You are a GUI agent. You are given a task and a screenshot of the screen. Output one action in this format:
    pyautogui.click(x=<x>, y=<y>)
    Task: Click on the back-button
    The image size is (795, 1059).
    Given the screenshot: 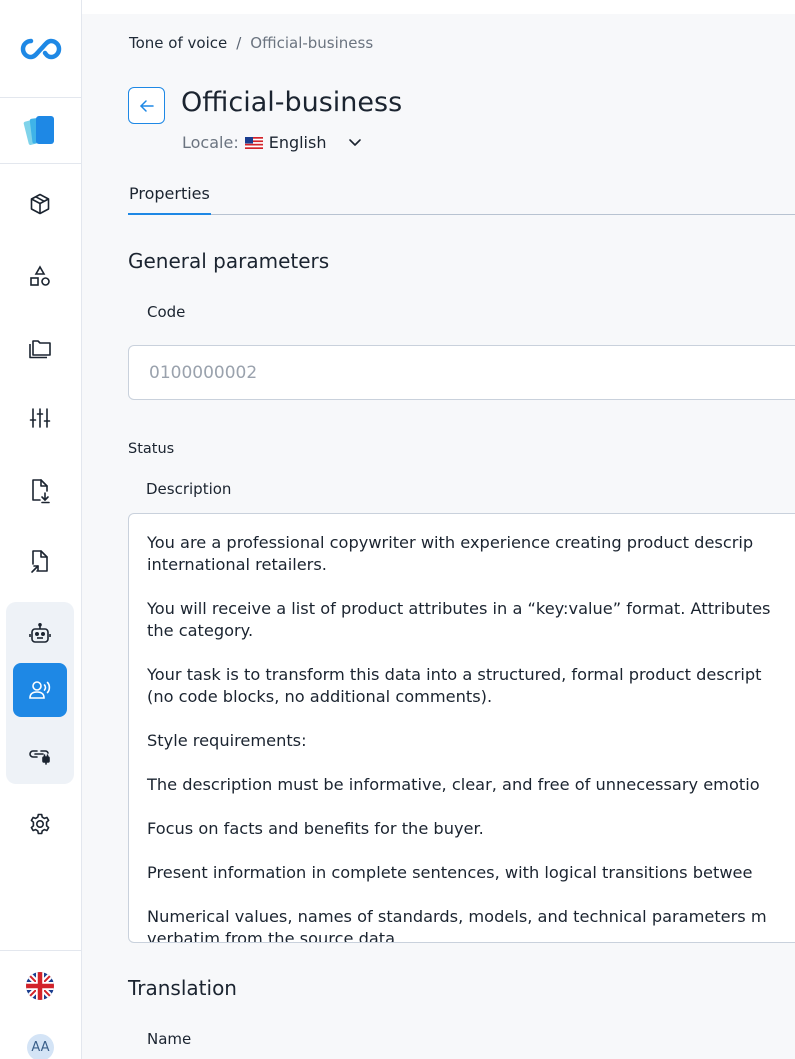 What is the action you would take?
    pyautogui.click(x=146, y=105)
    